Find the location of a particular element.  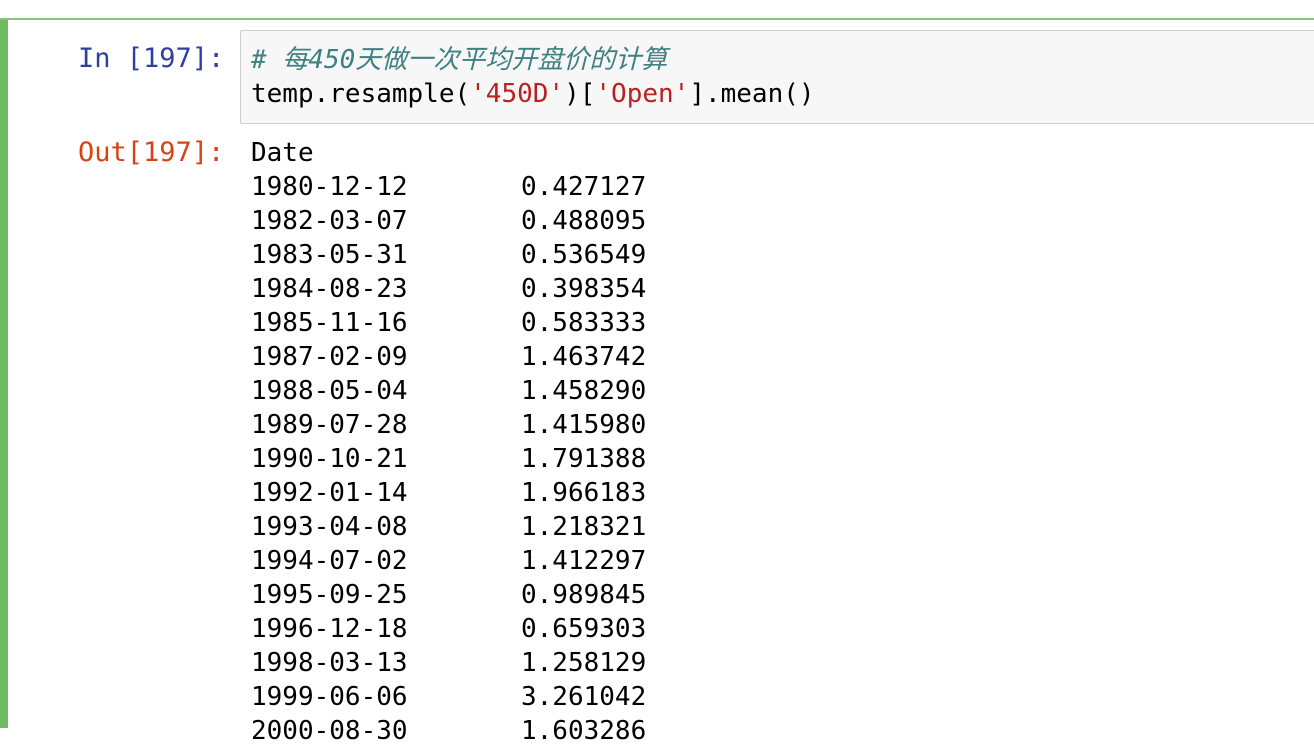

code-string: 'Open' is located at coordinates (642, 94).